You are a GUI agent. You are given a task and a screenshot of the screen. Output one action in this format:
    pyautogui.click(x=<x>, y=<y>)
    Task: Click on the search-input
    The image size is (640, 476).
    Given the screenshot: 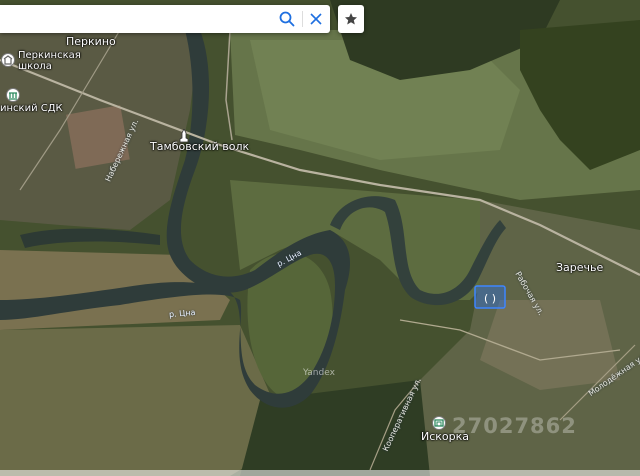 What is the action you would take?
    pyautogui.click(x=138, y=20)
    